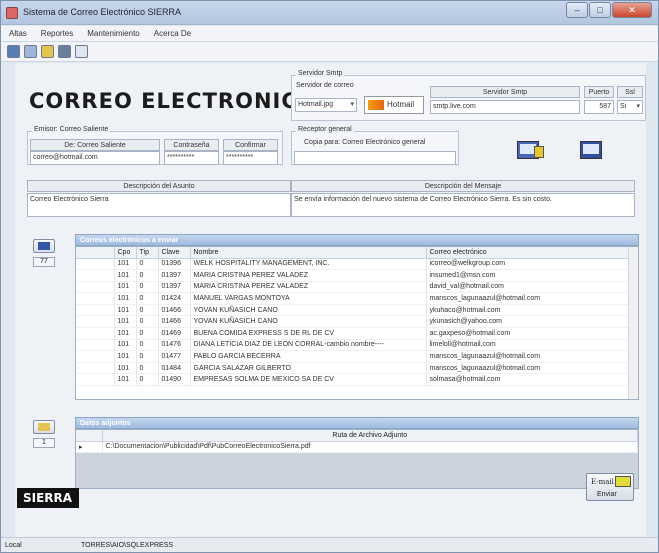 This screenshot has height=553, width=659. Describe the element at coordinates (325, 85) in the screenshot. I see `mail-server-label: Servidor de correo` at that location.